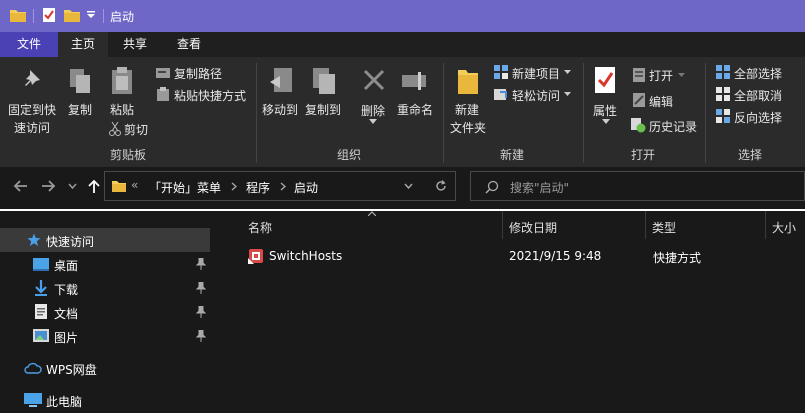  I want to click on rename-button: 重命名, so click(415, 109).